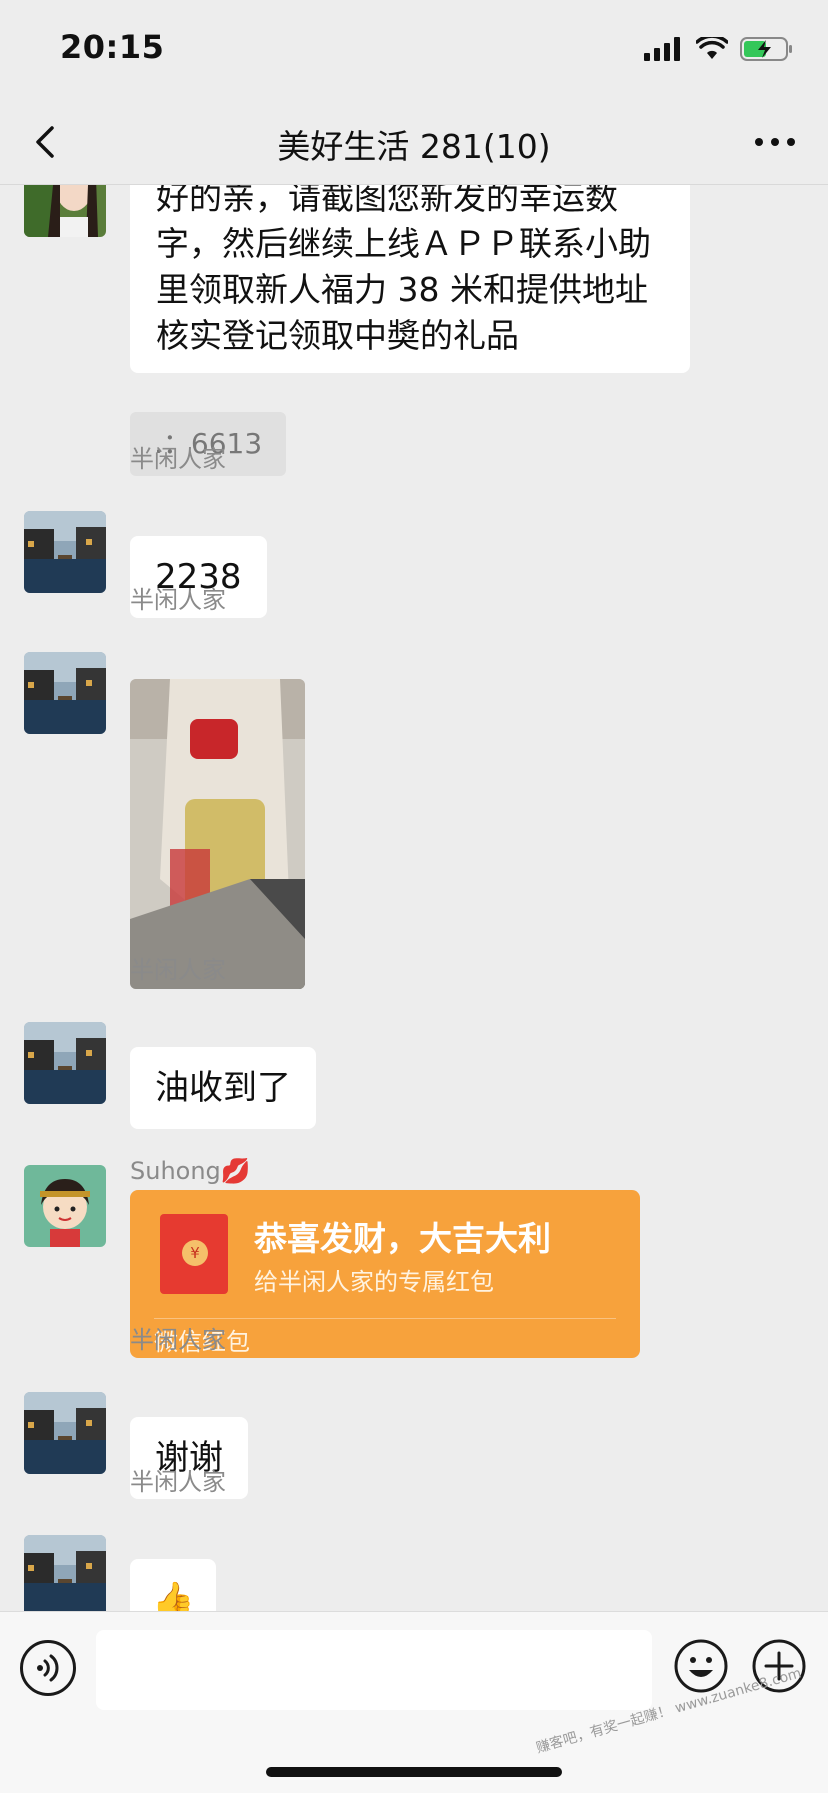 The width and height of the screenshot is (828, 1793). I want to click on divider, so click(385, 1318).